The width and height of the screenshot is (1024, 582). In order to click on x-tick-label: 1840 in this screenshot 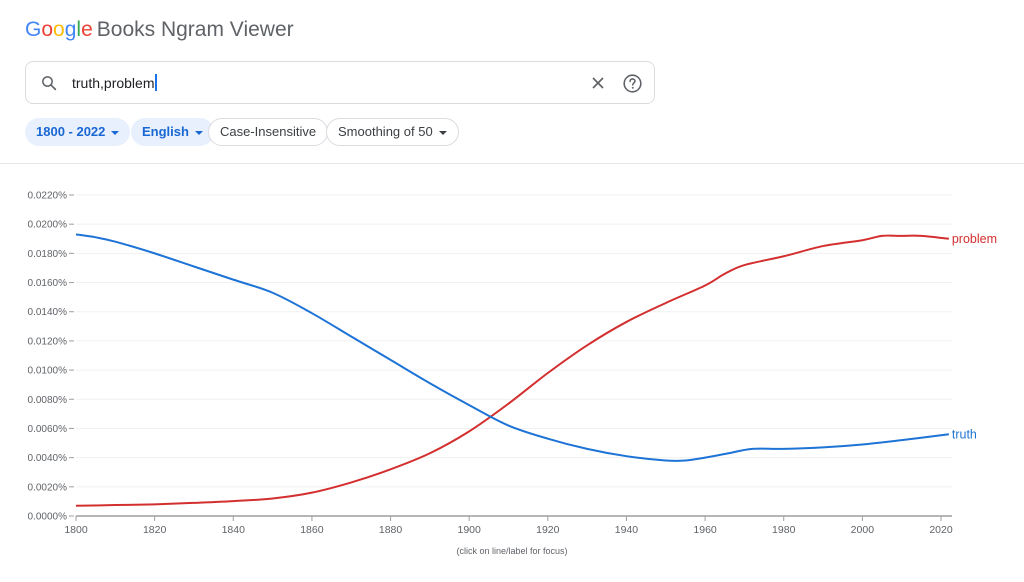, I will do `click(234, 530)`.